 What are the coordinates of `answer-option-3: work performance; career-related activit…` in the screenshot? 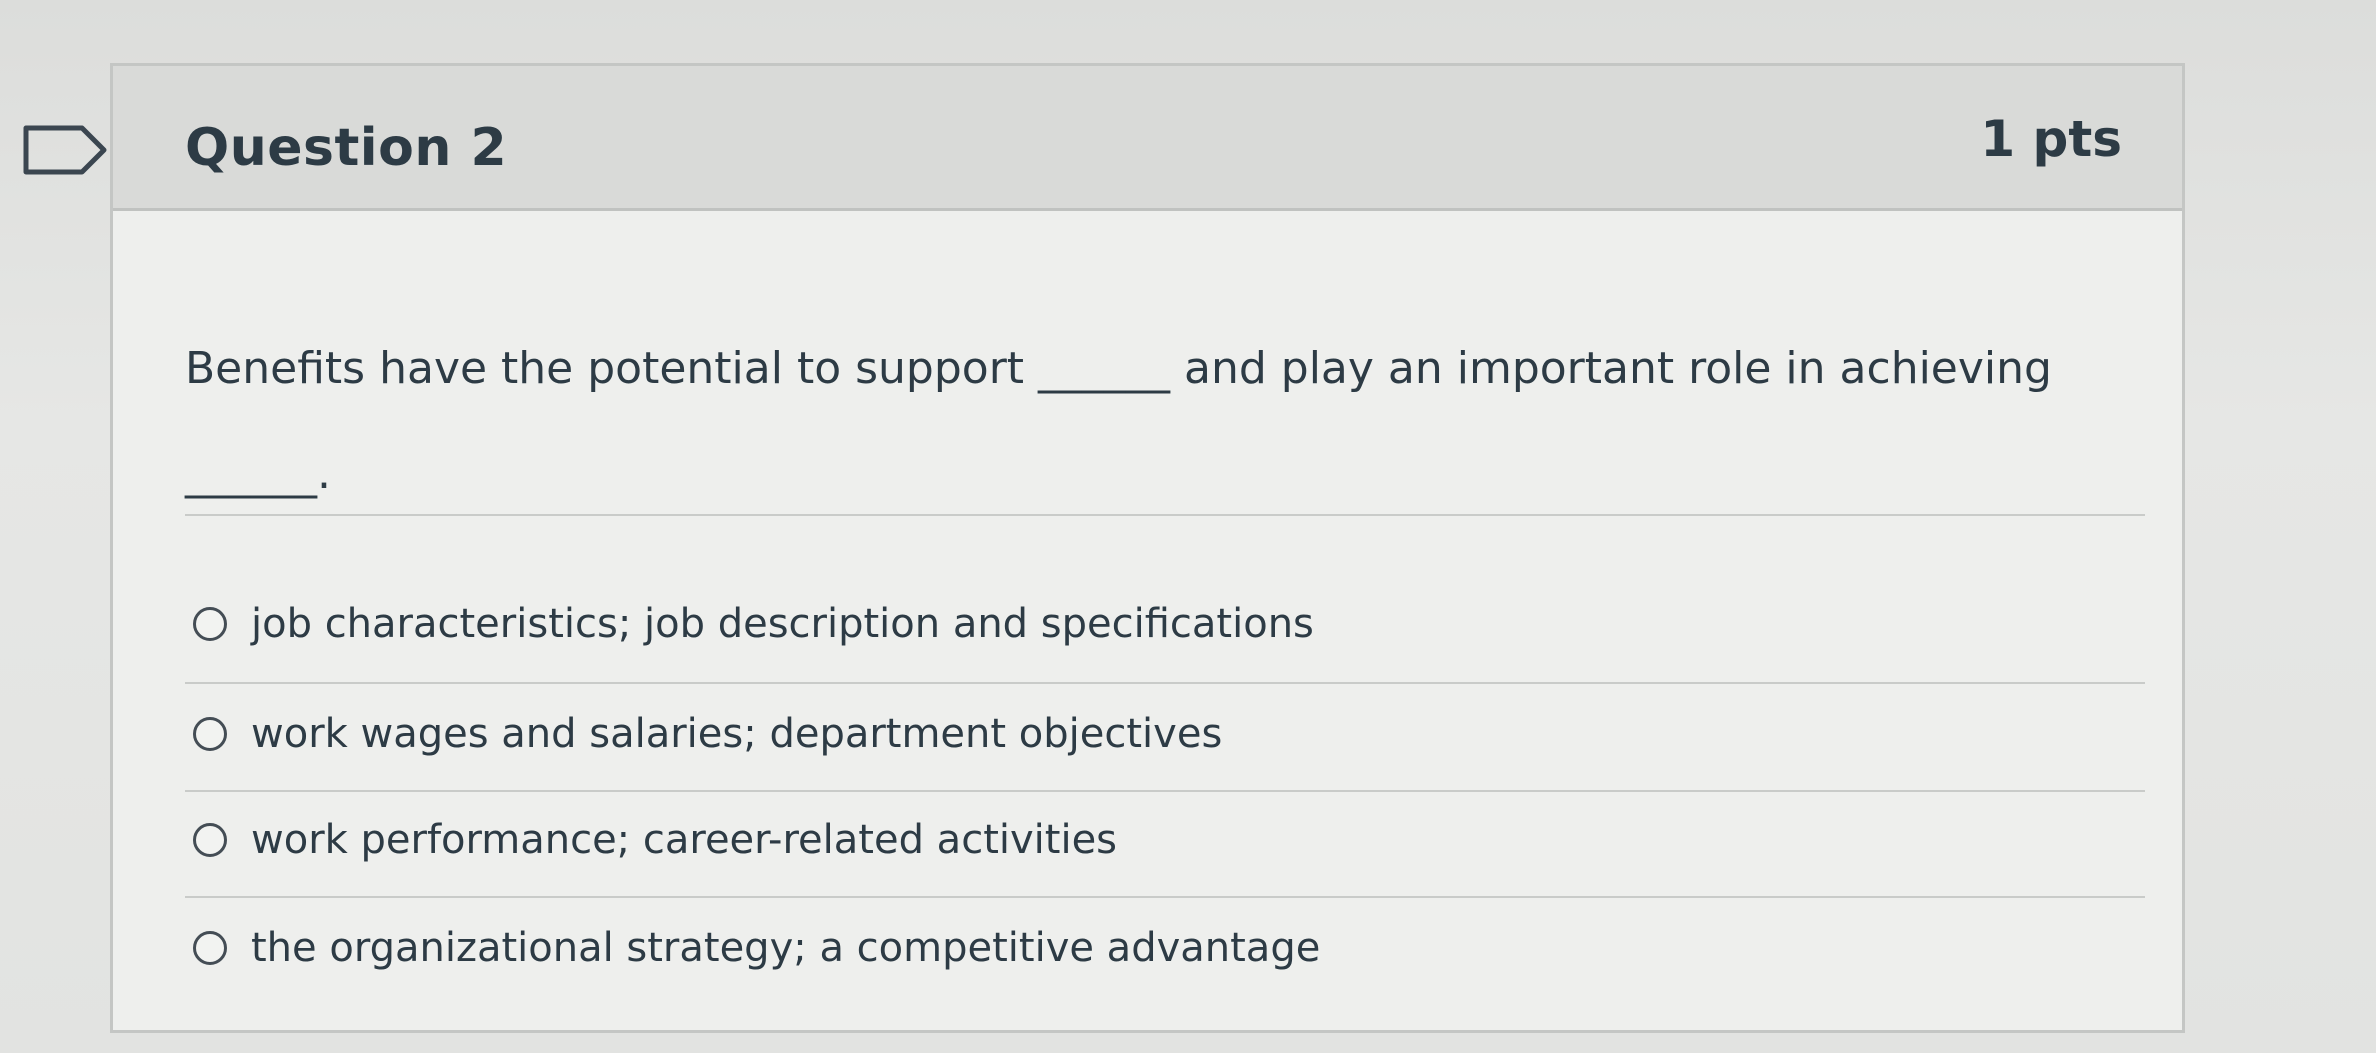 It's located at (655, 840).